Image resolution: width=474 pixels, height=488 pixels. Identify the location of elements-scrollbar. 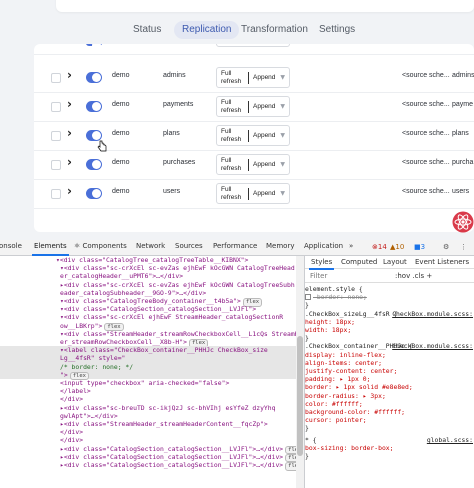
(300, 372).